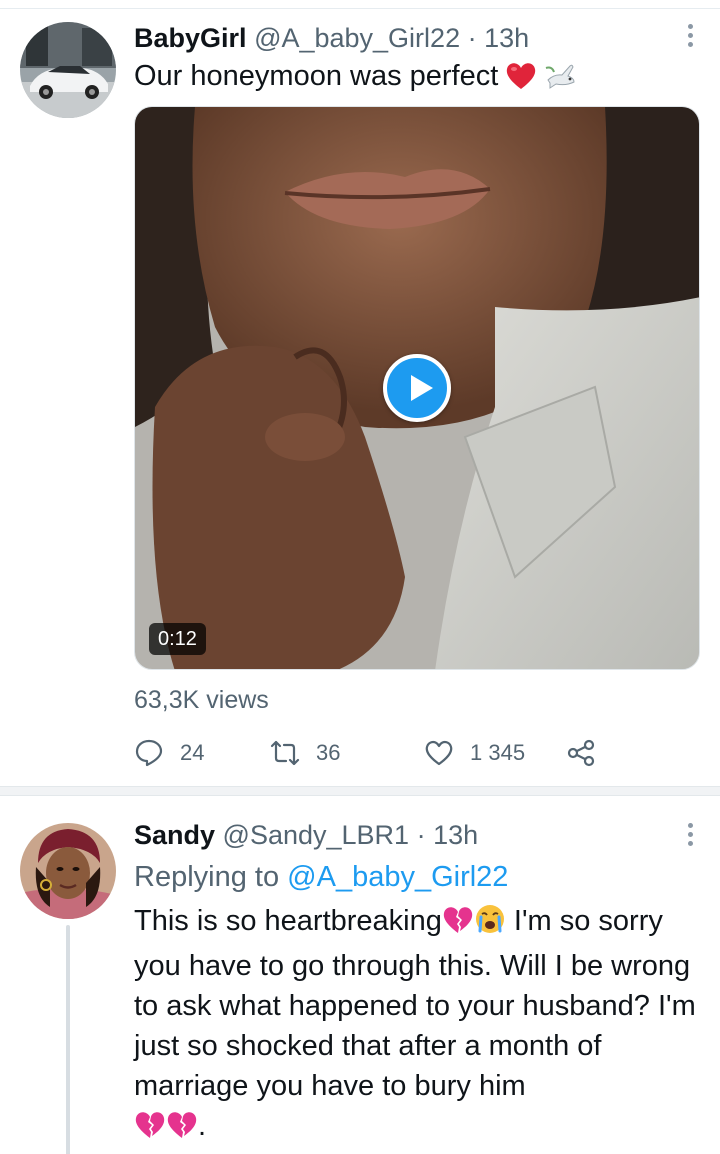 The image size is (720, 1154). Describe the element at coordinates (316, 835) in the screenshot. I see `user-handle: @Sandy_LBR1` at that location.